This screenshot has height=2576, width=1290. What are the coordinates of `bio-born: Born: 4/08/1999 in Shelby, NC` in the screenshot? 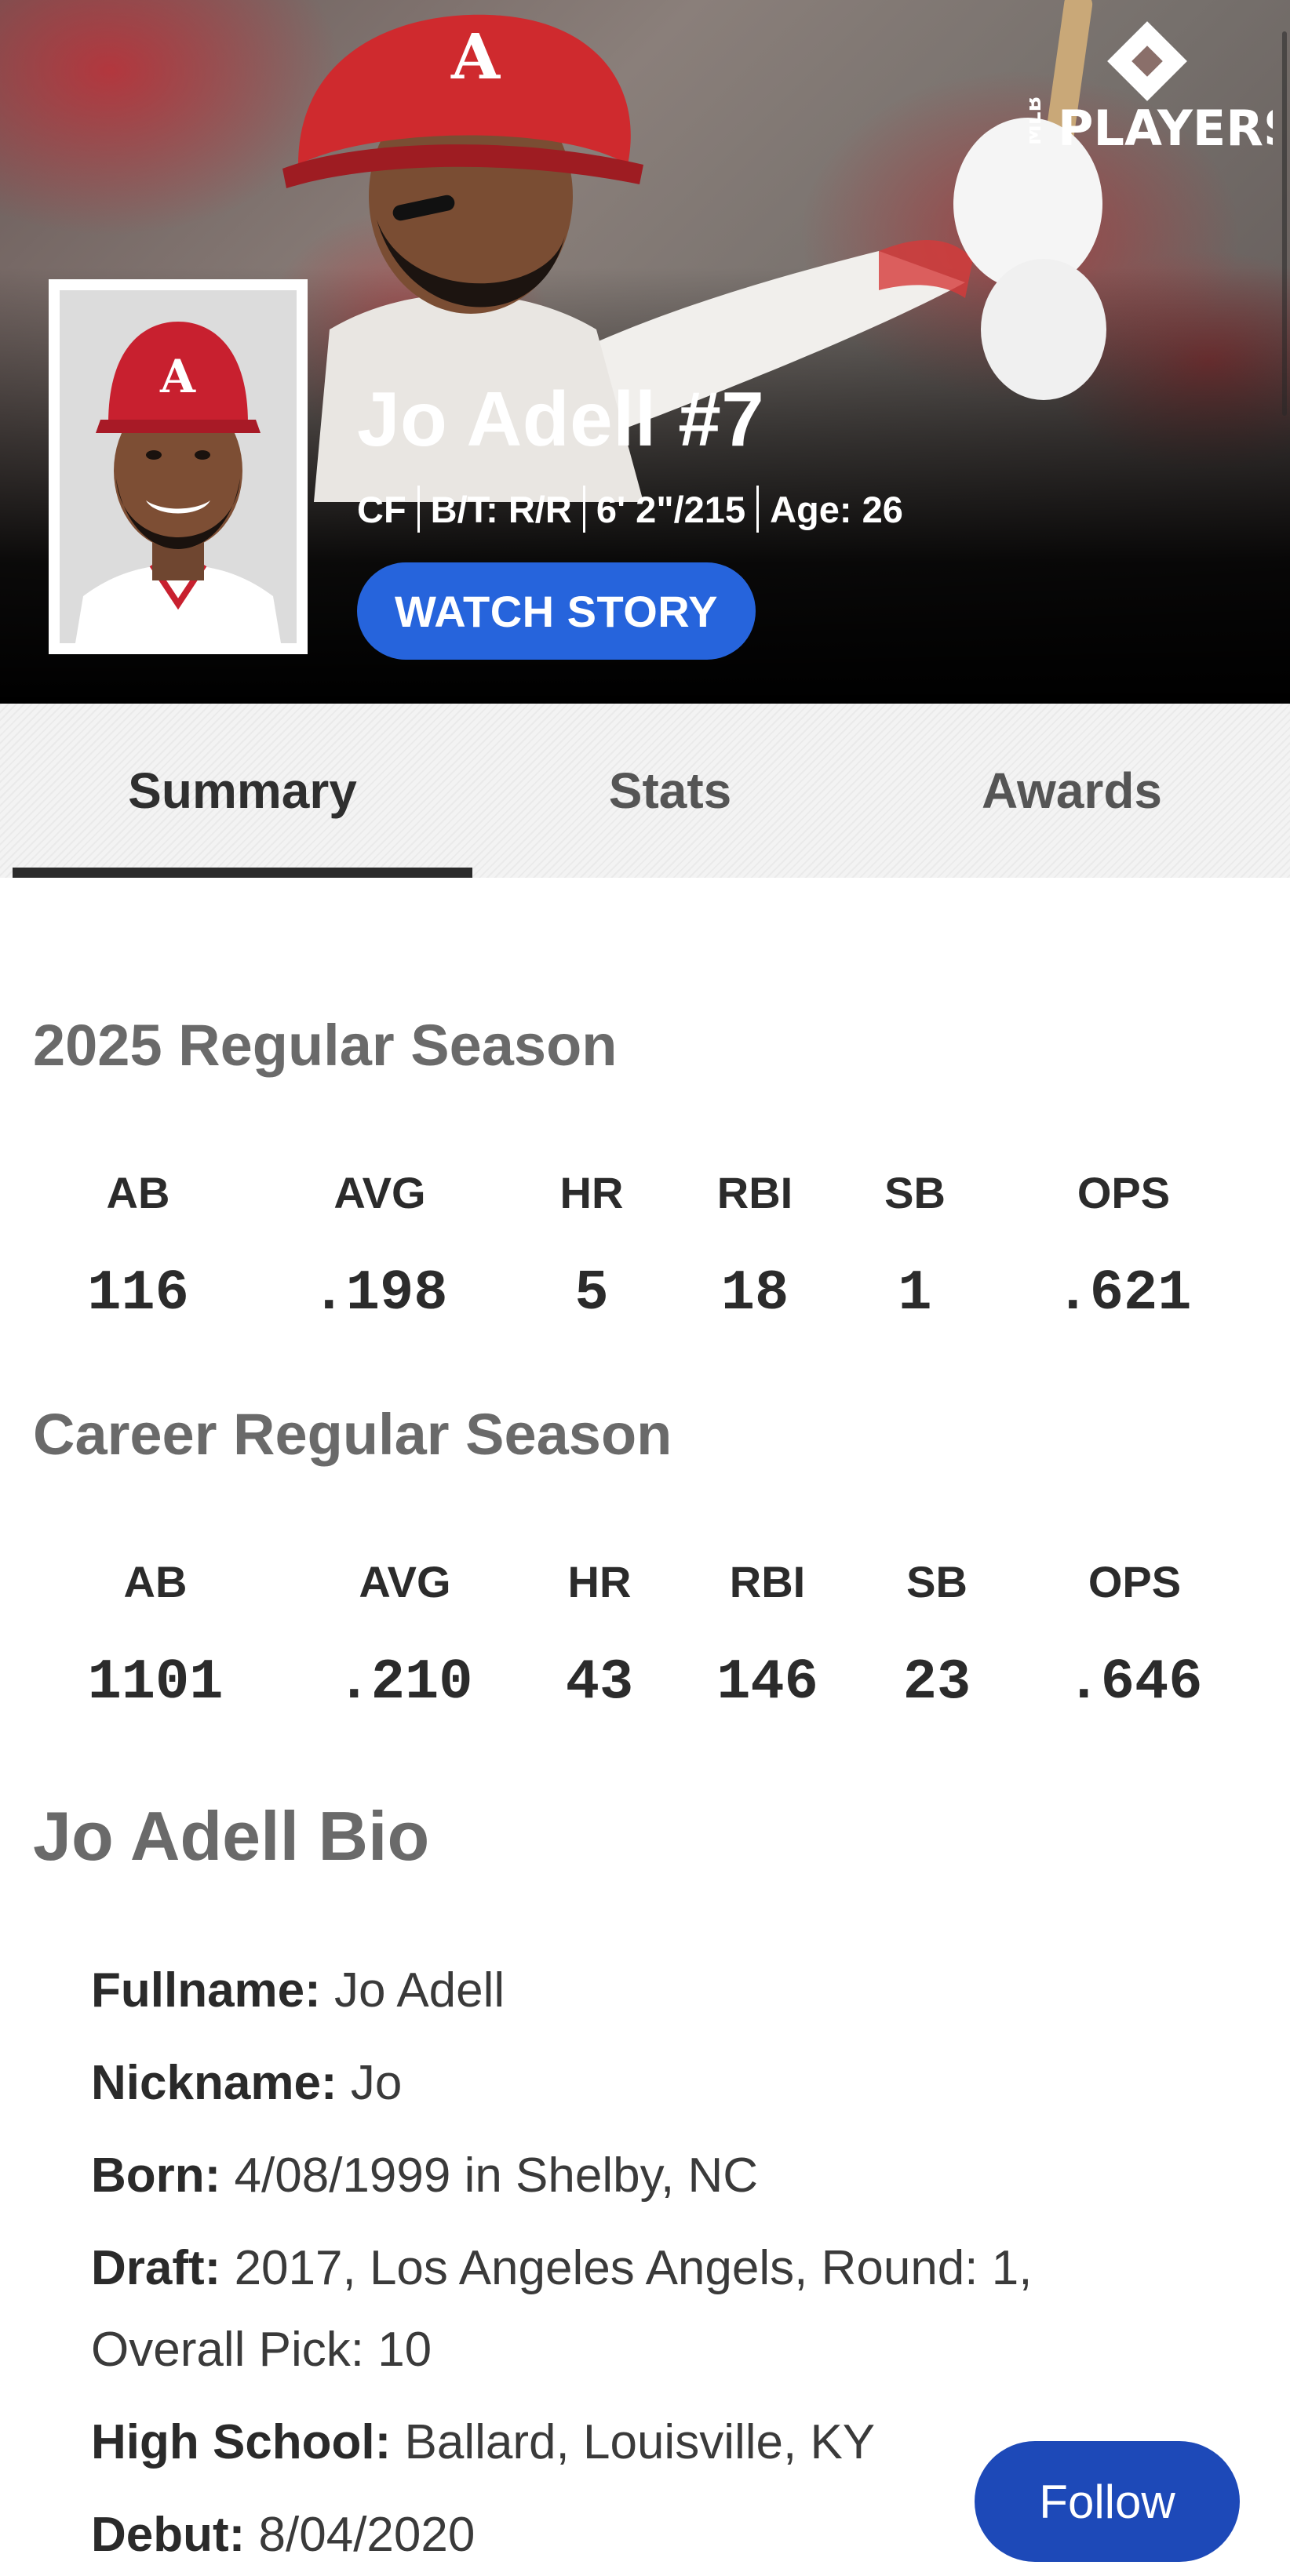 It's located at (601, 2176).